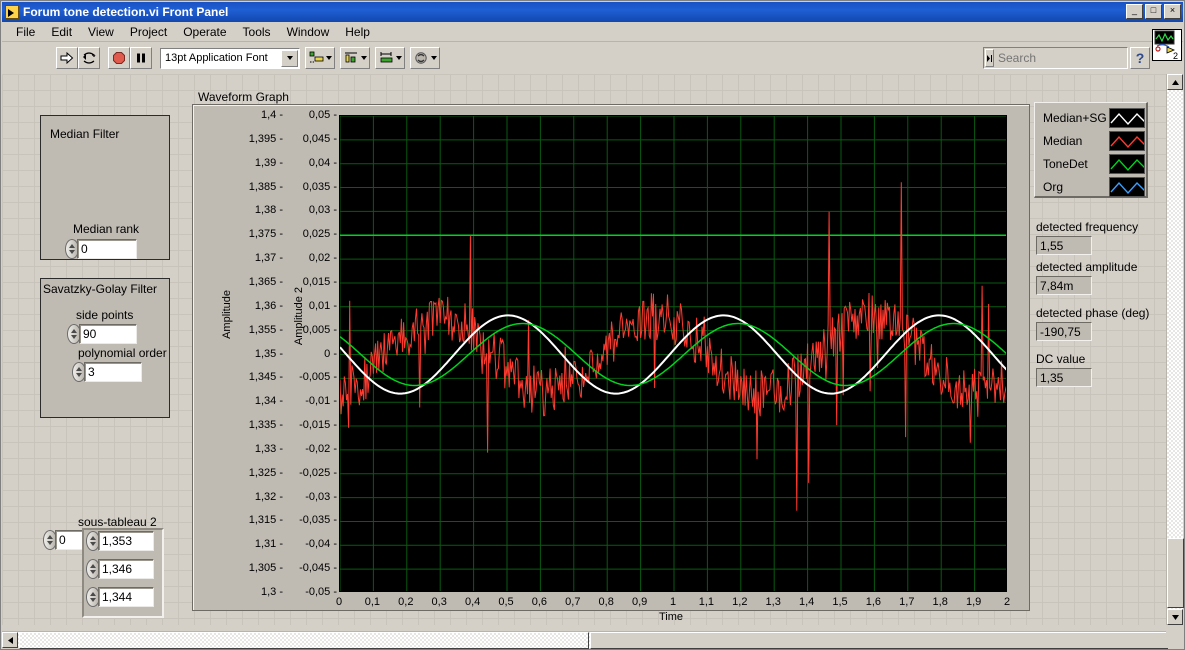 This screenshot has width=1185, height=650. What do you see at coordinates (289, 58) in the screenshot?
I see `chevron-down-icon` at bounding box center [289, 58].